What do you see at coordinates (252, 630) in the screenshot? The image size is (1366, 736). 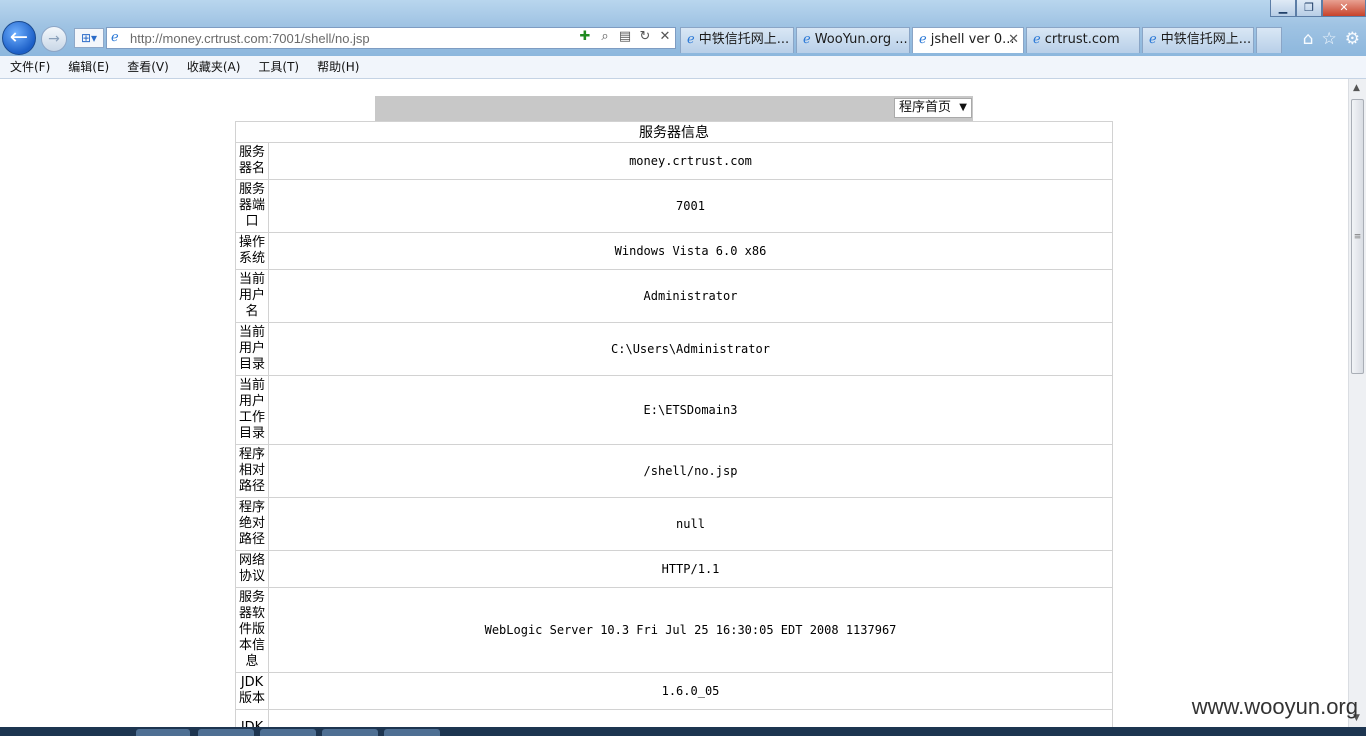 I see `row-label: 服务器软件版本信息` at bounding box center [252, 630].